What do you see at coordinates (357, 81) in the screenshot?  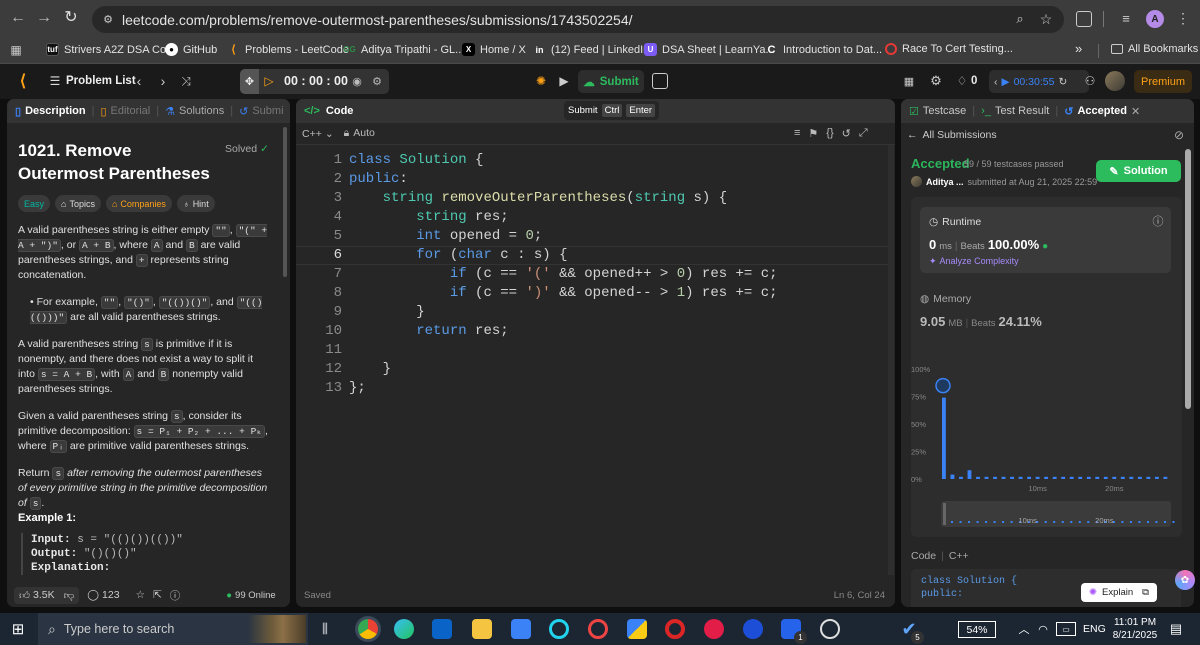 I see `eye-icon: ◉` at bounding box center [357, 81].